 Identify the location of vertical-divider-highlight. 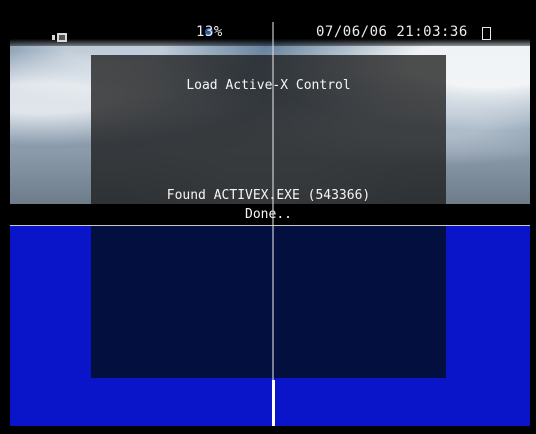
(273, 403).